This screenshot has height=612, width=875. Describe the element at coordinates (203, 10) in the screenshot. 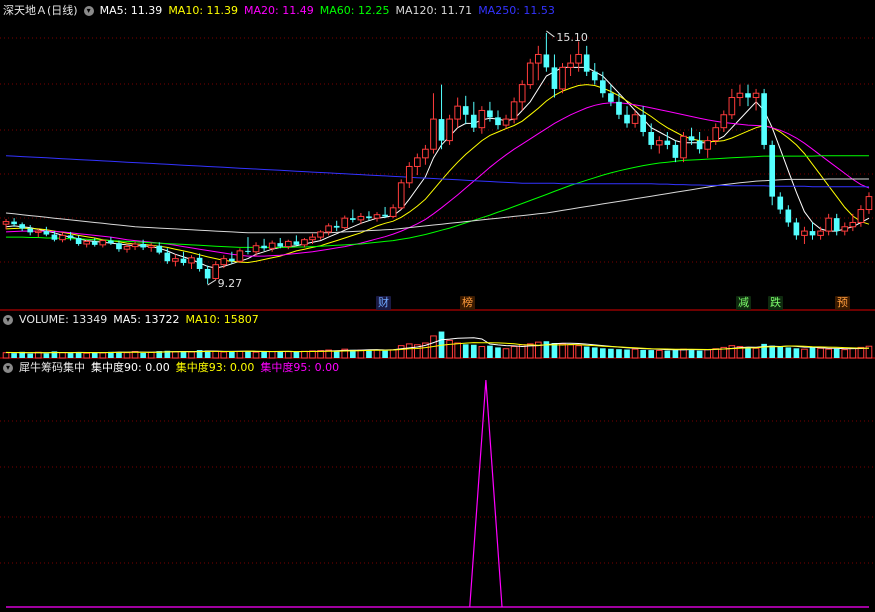

I see `legend-ma10: MA10: 11.39` at that location.